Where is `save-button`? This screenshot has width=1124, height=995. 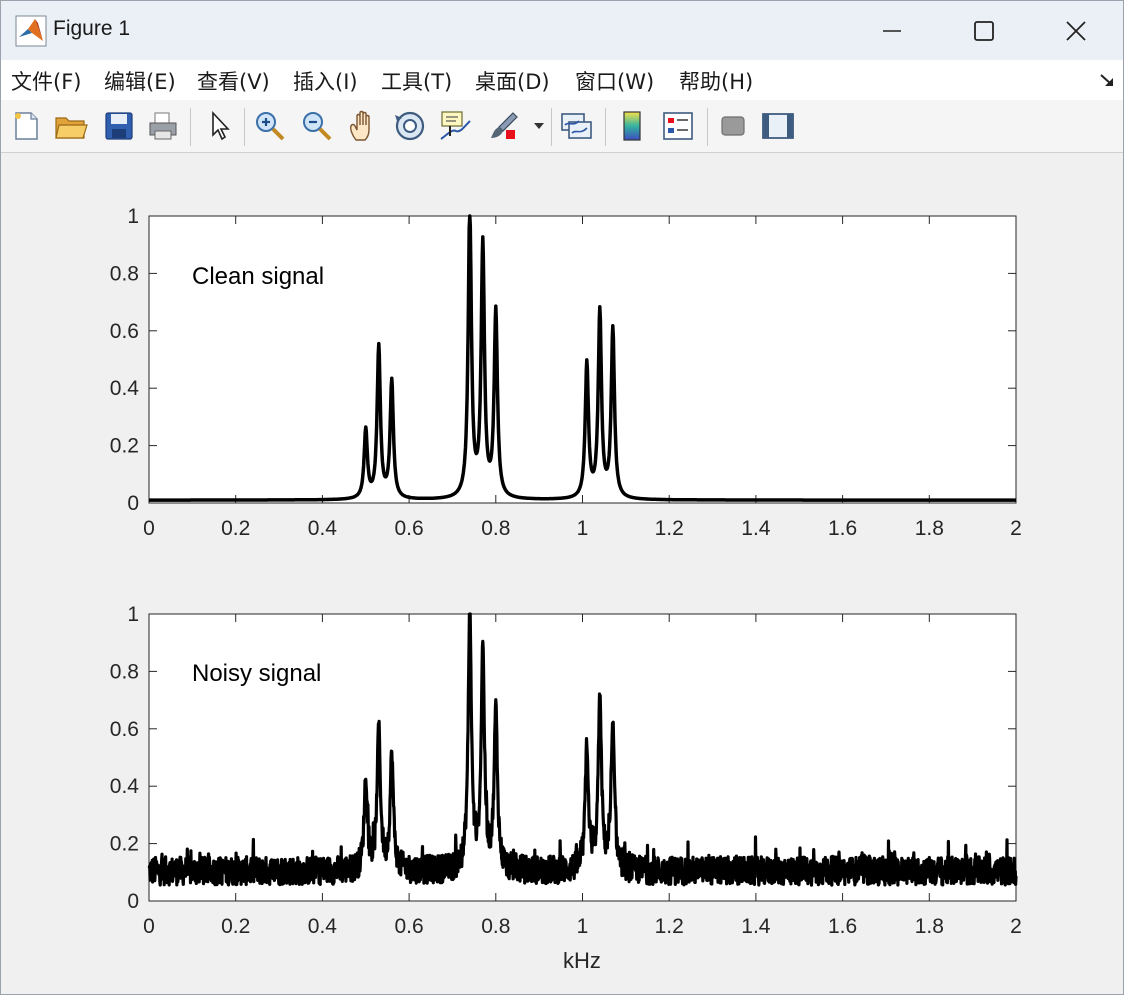
save-button is located at coordinates (119, 126).